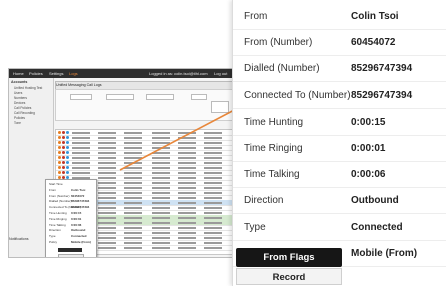 The height and width of the screenshot is (286, 446). I want to click on detail-row: Time Ringing 0:00:01, so click(339, 149).